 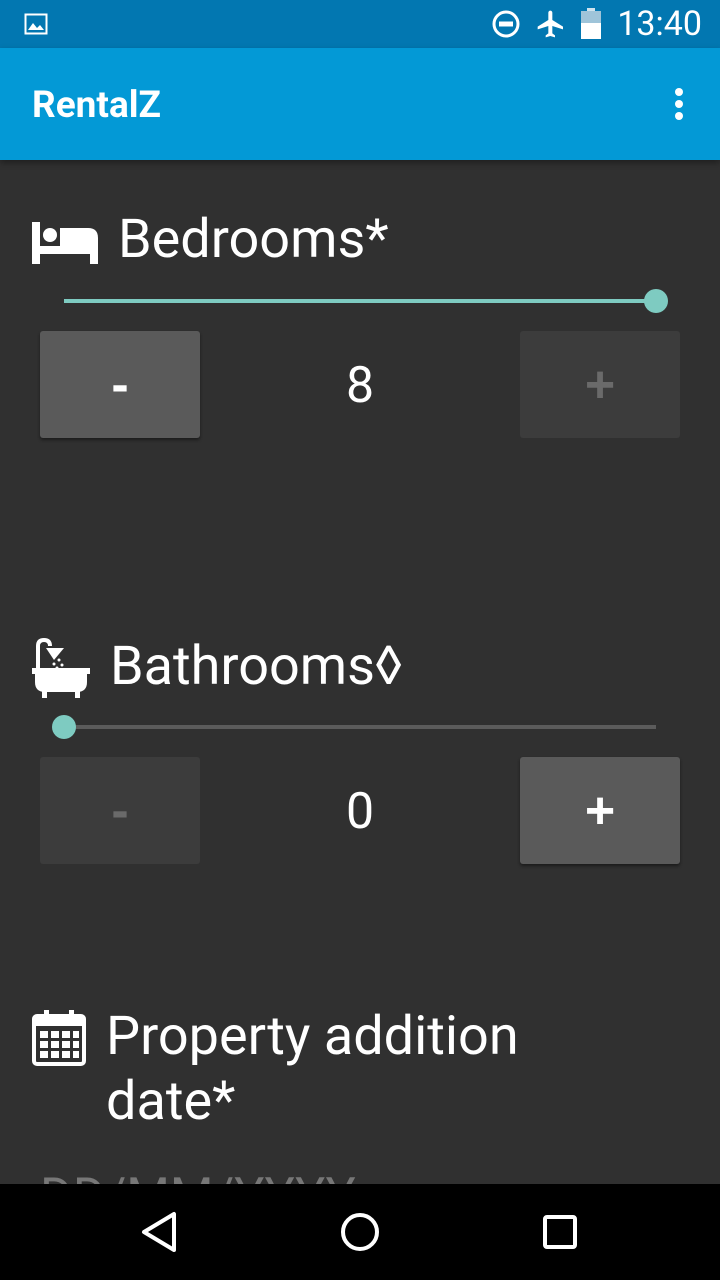 I want to click on app-bar: RentalZ, so click(x=360, y=104).